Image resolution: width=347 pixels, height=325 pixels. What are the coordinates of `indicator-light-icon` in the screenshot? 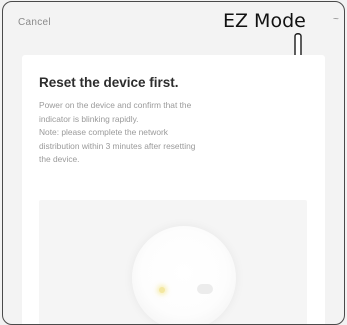 It's located at (162, 290).